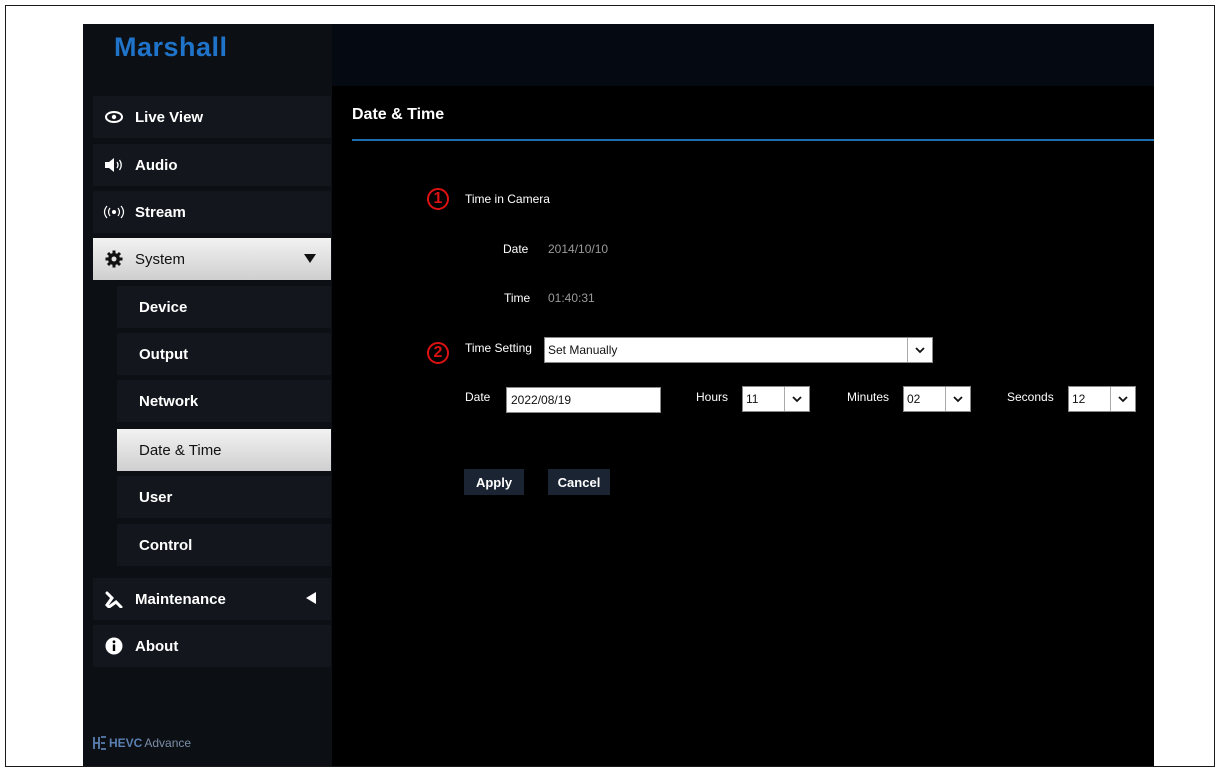  I want to click on advance-text: Advance, so click(168, 743).